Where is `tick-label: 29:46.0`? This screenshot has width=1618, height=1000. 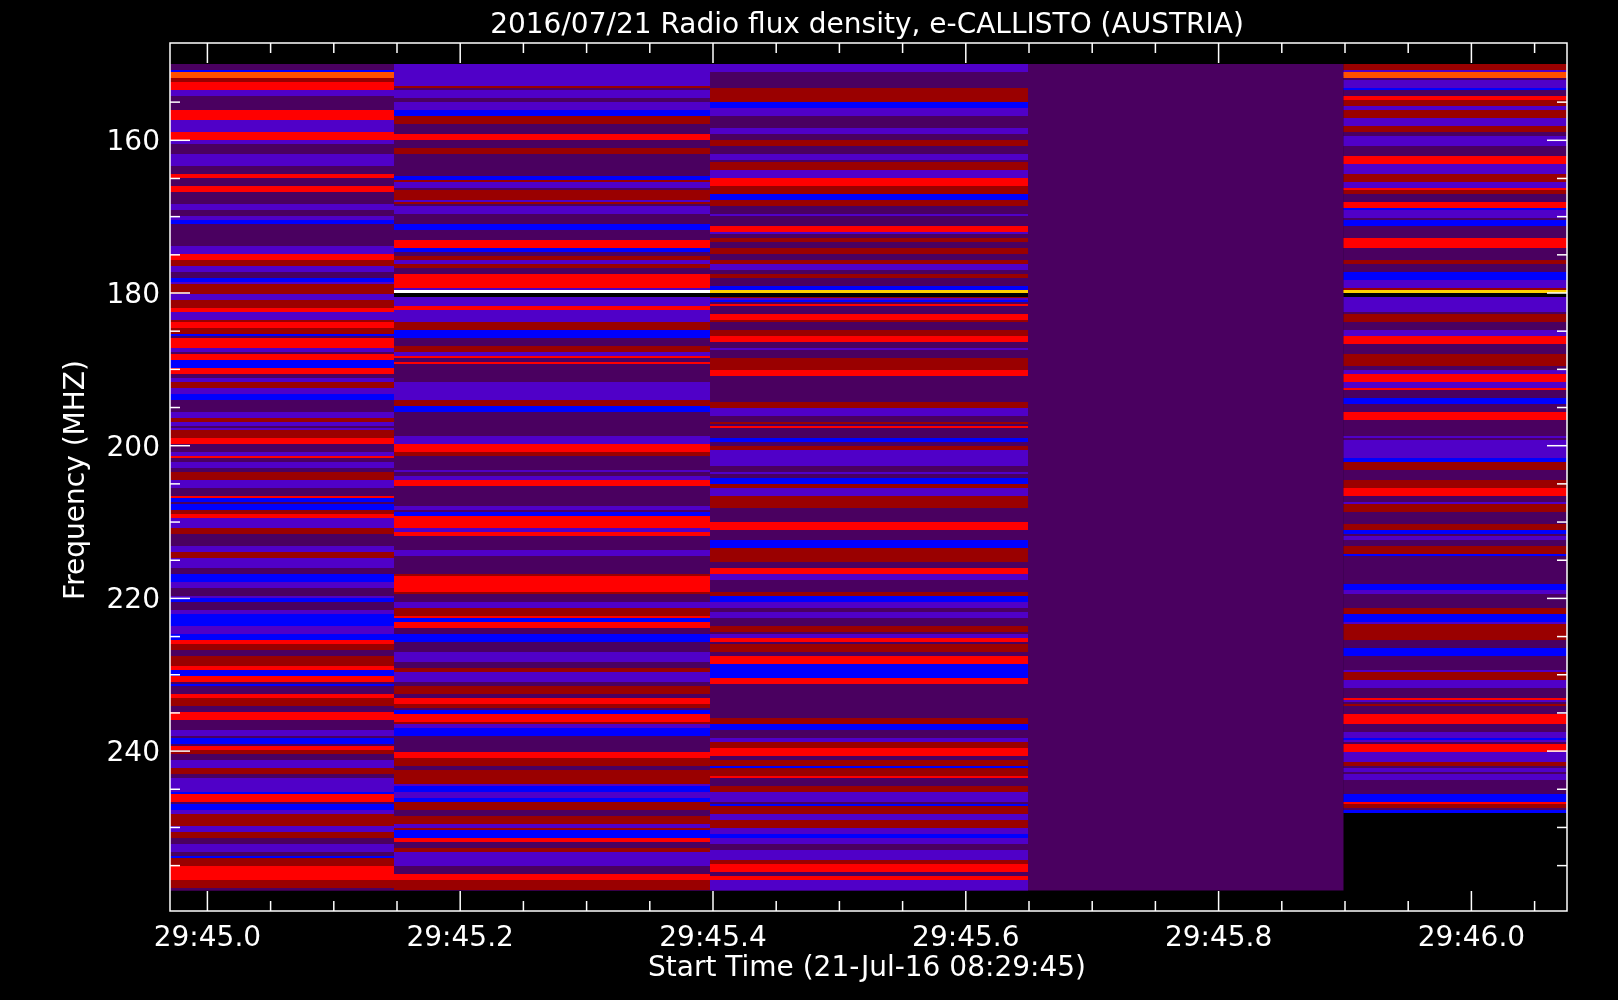
tick-label: 29:46.0 is located at coordinates (1471, 936).